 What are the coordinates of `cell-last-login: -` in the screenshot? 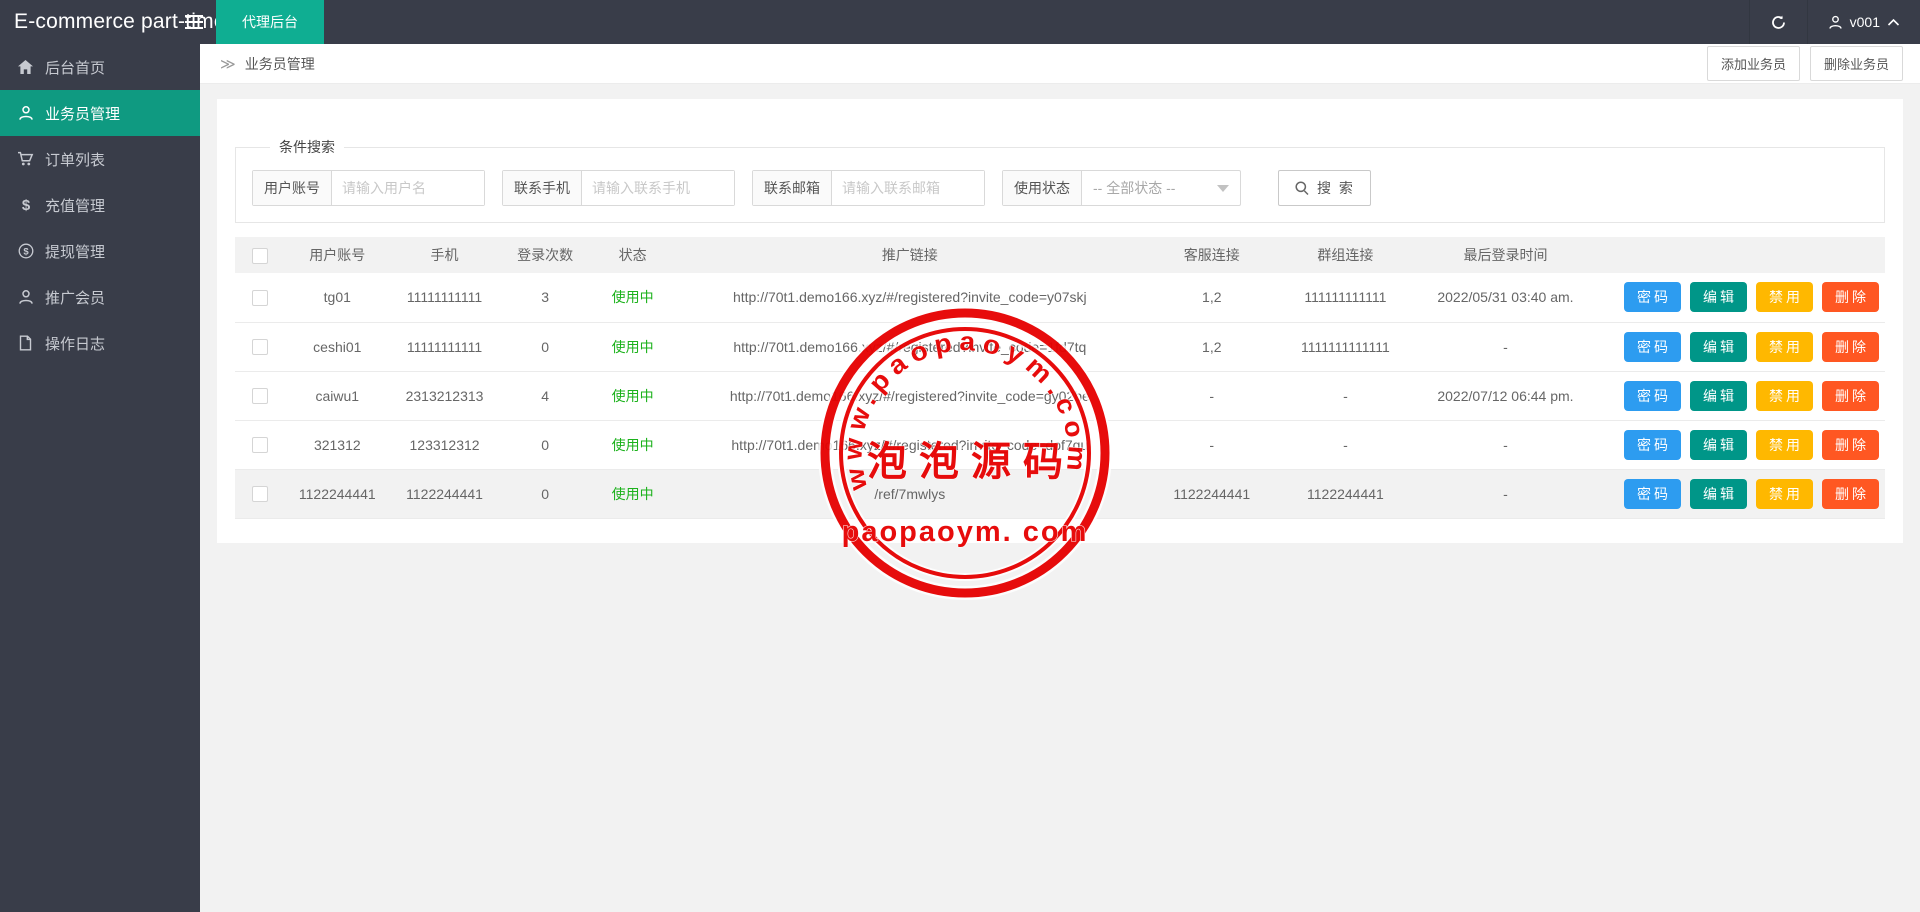 It's located at (1505, 494).